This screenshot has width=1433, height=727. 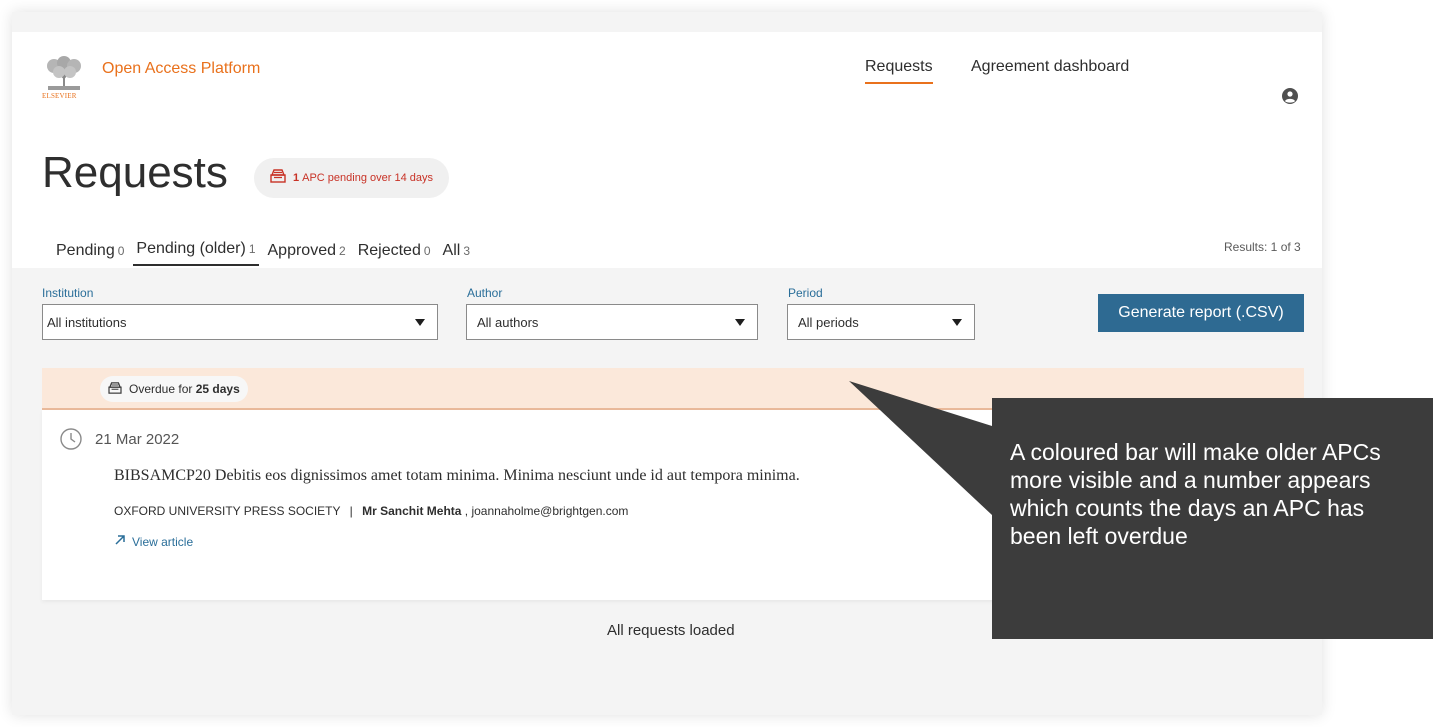 What do you see at coordinates (673, 389) in the screenshot?
I see `overdue-bar: Overdue for 25 days` at bounding box center [673, 389].